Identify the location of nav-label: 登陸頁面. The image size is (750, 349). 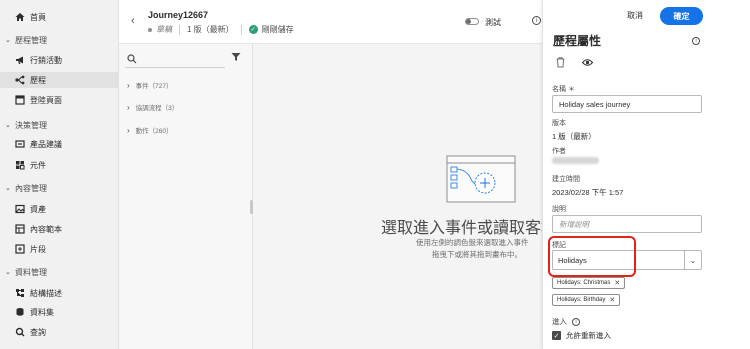
(46, 100).